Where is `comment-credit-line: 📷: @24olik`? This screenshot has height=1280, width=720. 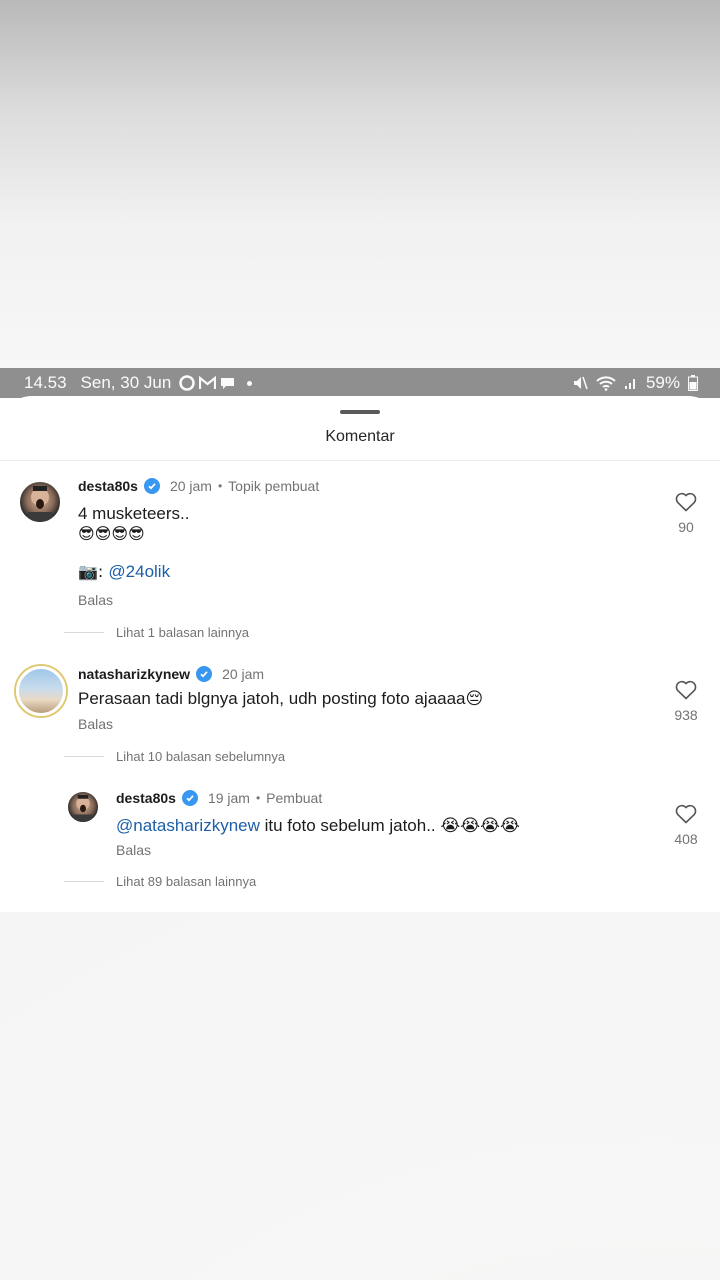
comment-credit-line: 📷: @24olik is located at coordinates (134, 572).